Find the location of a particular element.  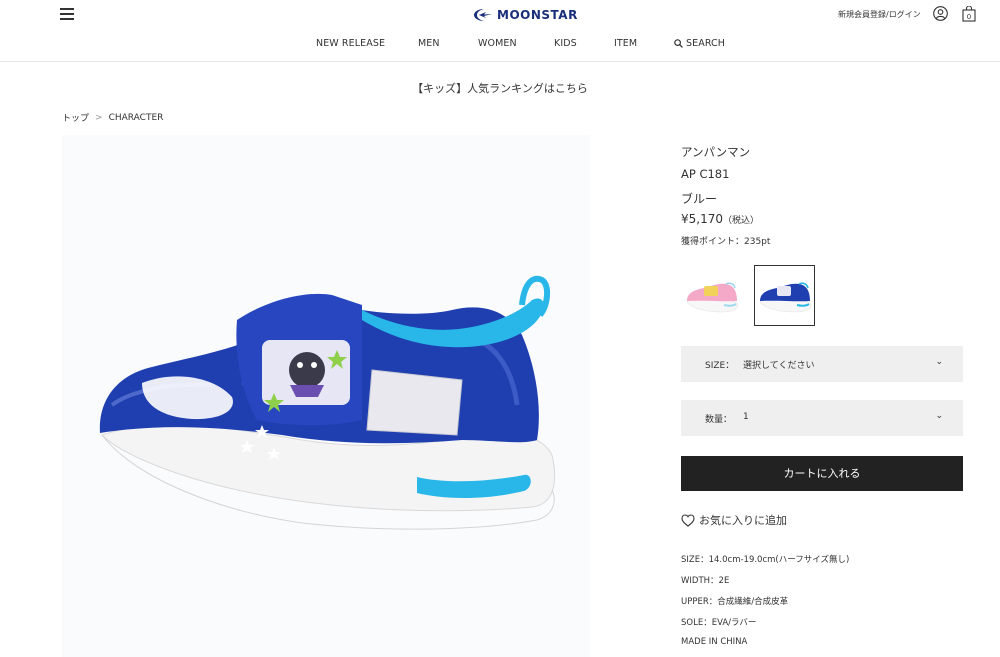

spec-sole: SOLE：EVA/ラバー is located at coordinates (719, 623).